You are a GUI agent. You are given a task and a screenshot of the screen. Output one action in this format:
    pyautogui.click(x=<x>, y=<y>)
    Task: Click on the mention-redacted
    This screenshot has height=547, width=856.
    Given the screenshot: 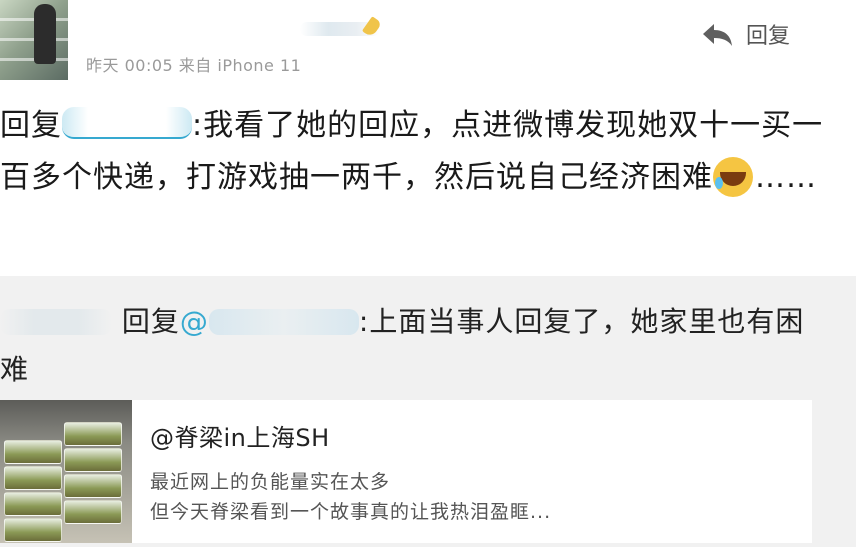 What is the action you would take?
    pyautogui.click(x=127, y=123)
    